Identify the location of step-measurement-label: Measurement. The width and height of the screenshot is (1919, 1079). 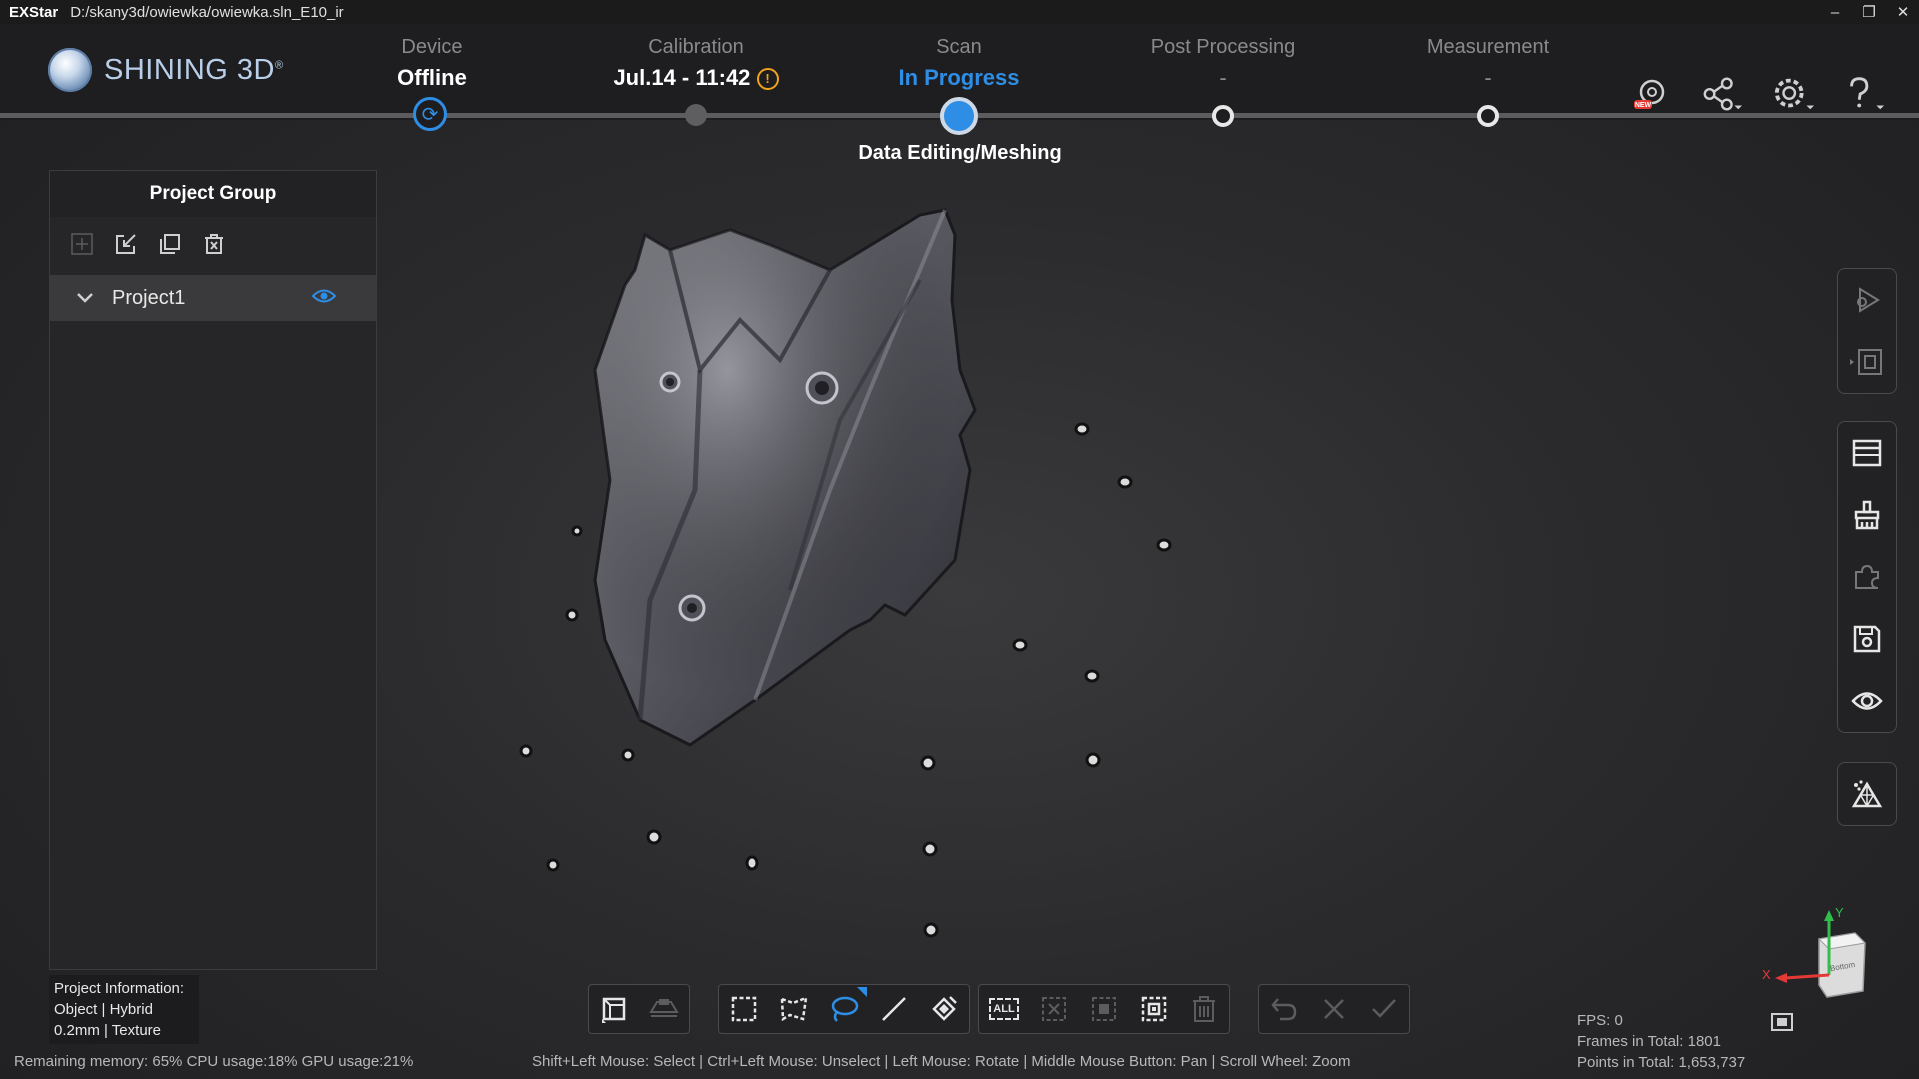
(1488, 47).